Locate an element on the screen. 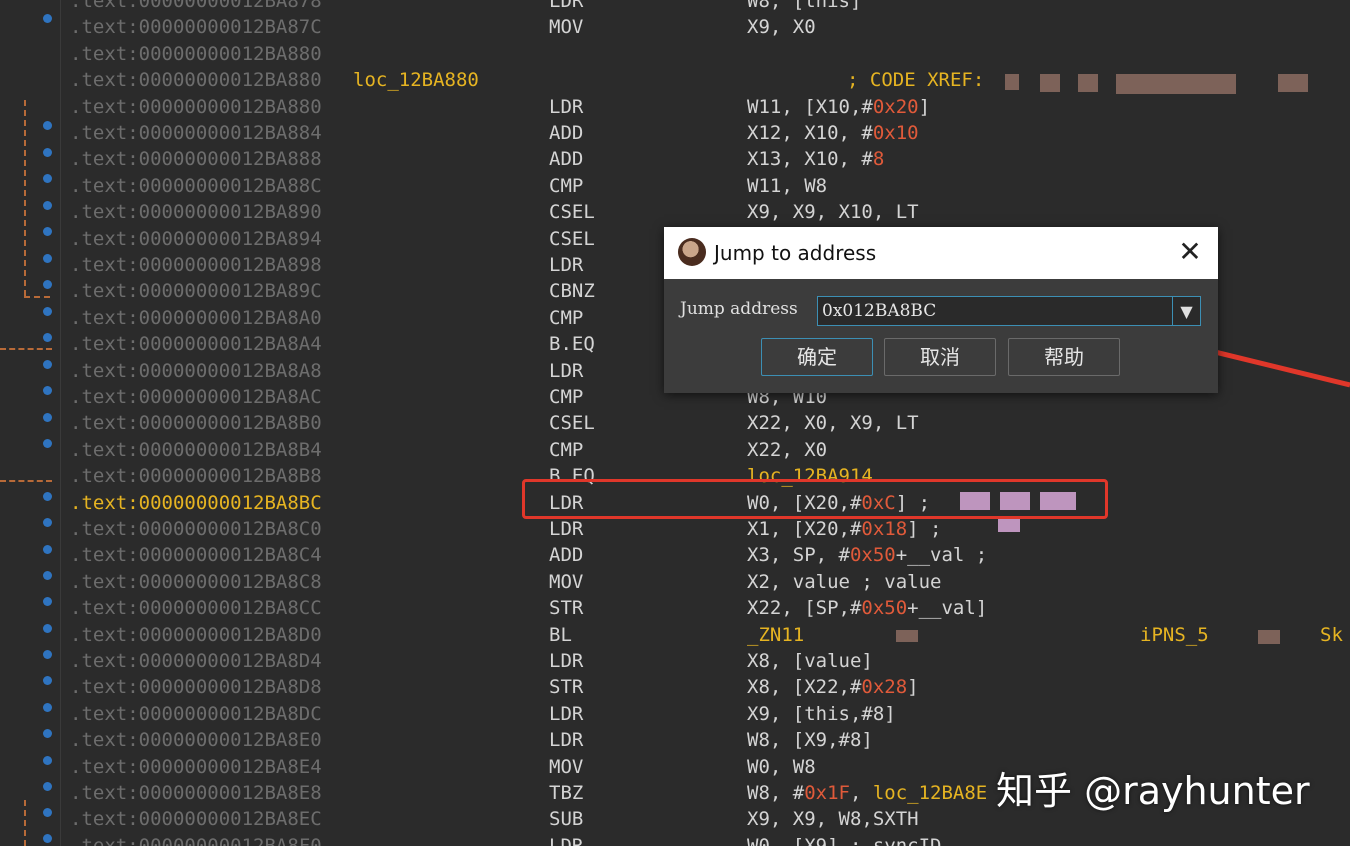 The image size is (1350, 846). jump-address-combobox: ▼ is located at coordinates (1009, 311).